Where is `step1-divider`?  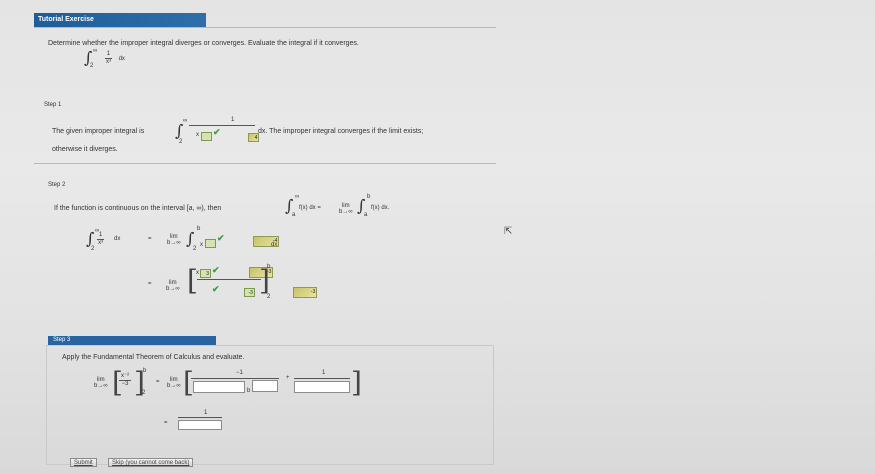 step1-divider is located at coordinates (265, 163).